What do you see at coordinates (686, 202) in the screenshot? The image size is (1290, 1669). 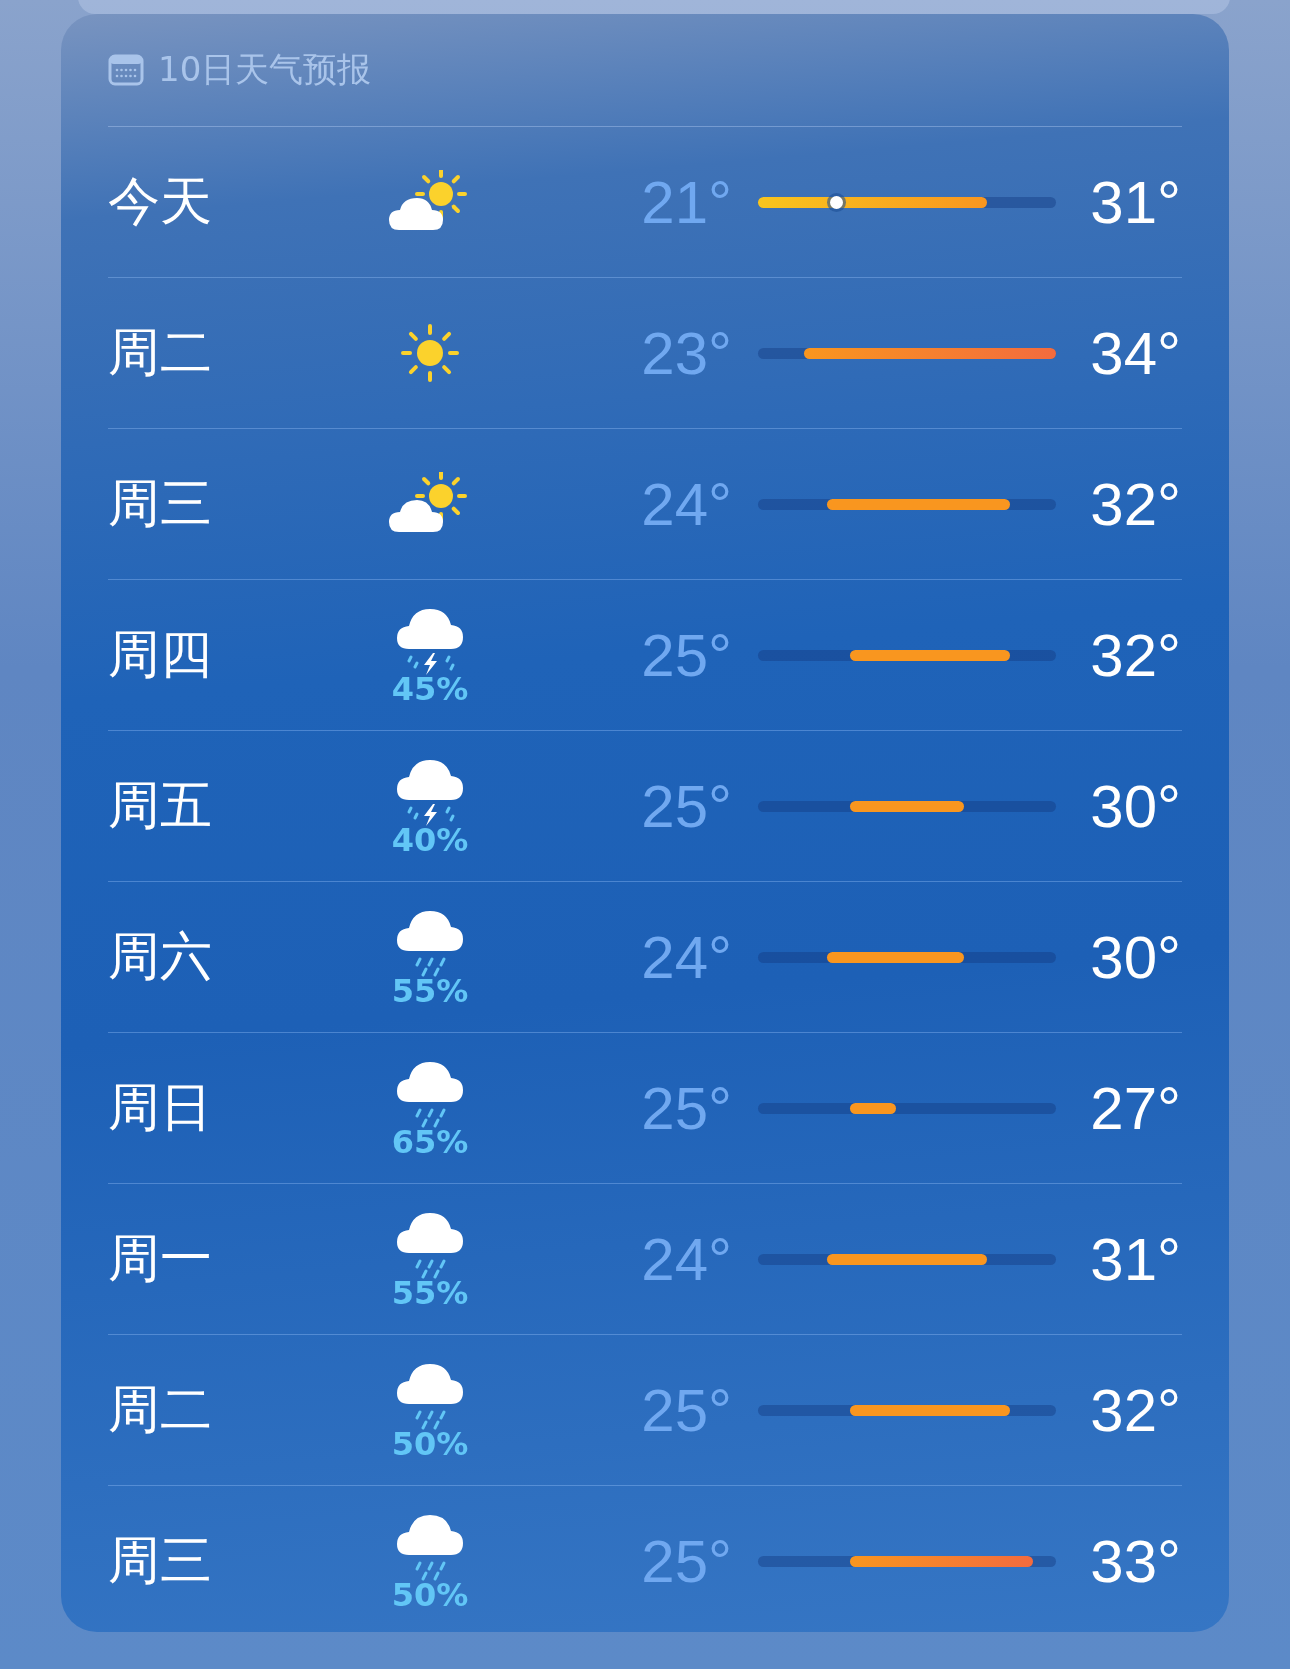 I see `low-temperature: 21°` at bounding box center [686, 202].